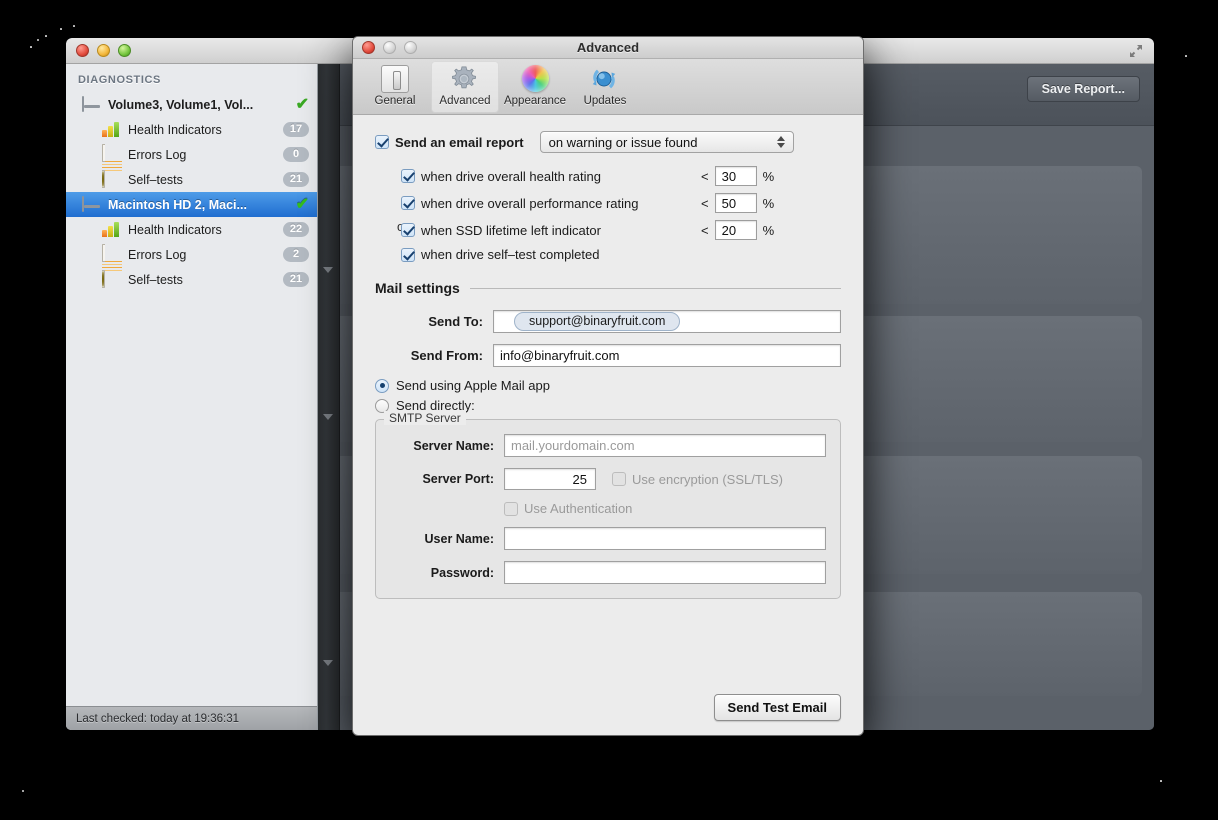 The height and width of the screenshot is (820, 1218). I want to click on sidebar-item-self-tests: Self–tests 21, so click(191, 179).